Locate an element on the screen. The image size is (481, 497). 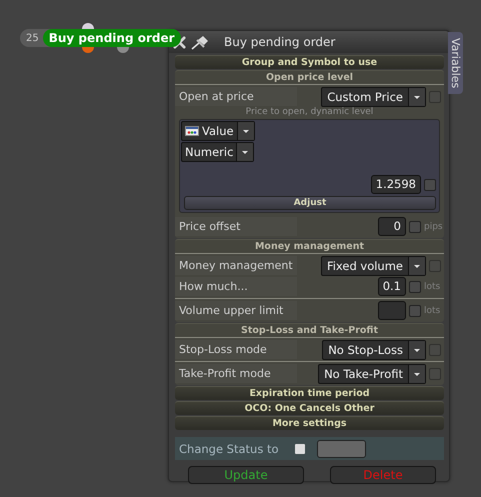
dropdown: No Take-Profit is located at coordinates (372, 374).